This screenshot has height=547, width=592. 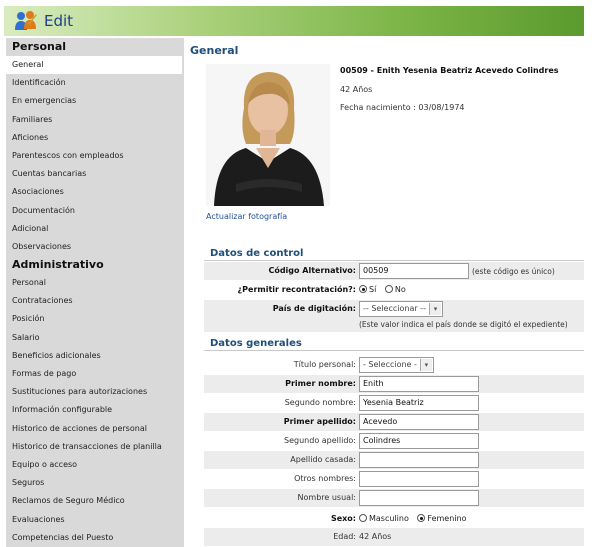 I want to click on sidebar-item-cuentas-bancarias: Cuentas bancarias, so click(x=95, y=174).